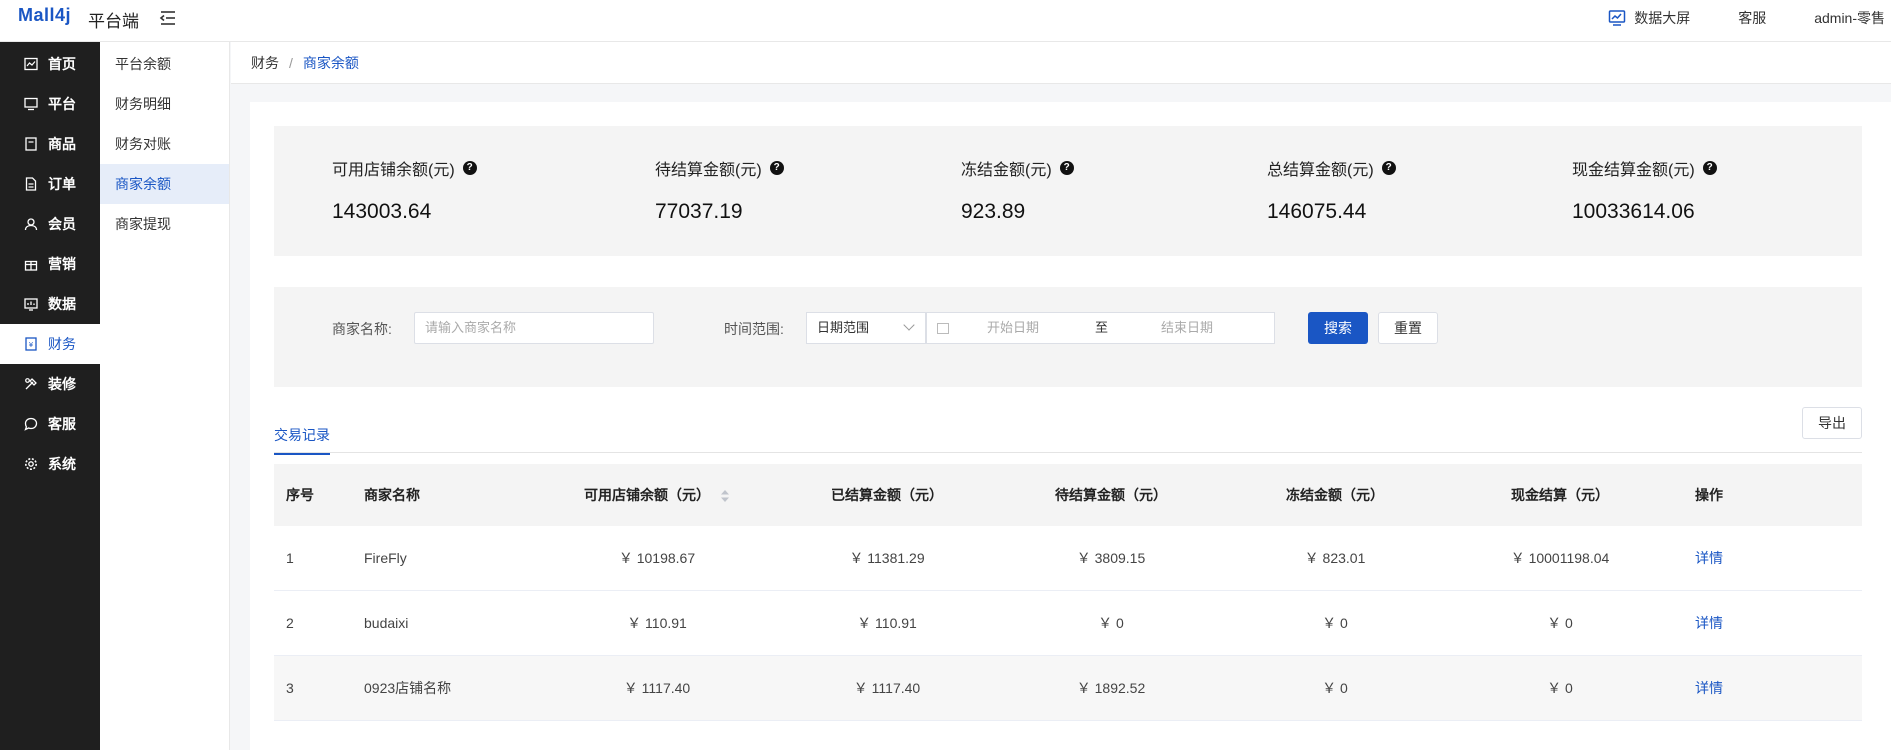 This screenshot has height=750, width=1891. I want to click on stat-pending-settlement: 待结算金额(元)? 77037.19, so click(719, 190).